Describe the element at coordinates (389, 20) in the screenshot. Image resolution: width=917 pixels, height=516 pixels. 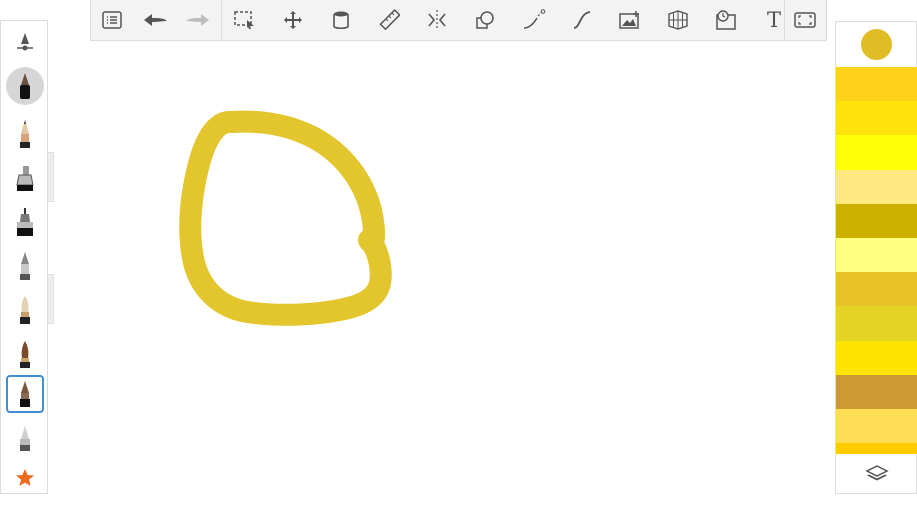
I see `ruler-icon` at that location.